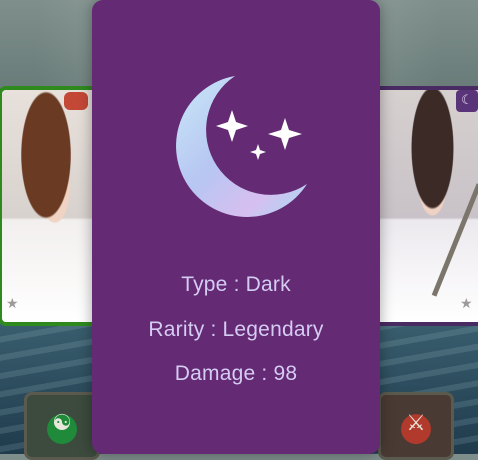 The height and width of the screenshot is (460, 478). I want to click on nature-element-button: ☯, so click(62, 426).